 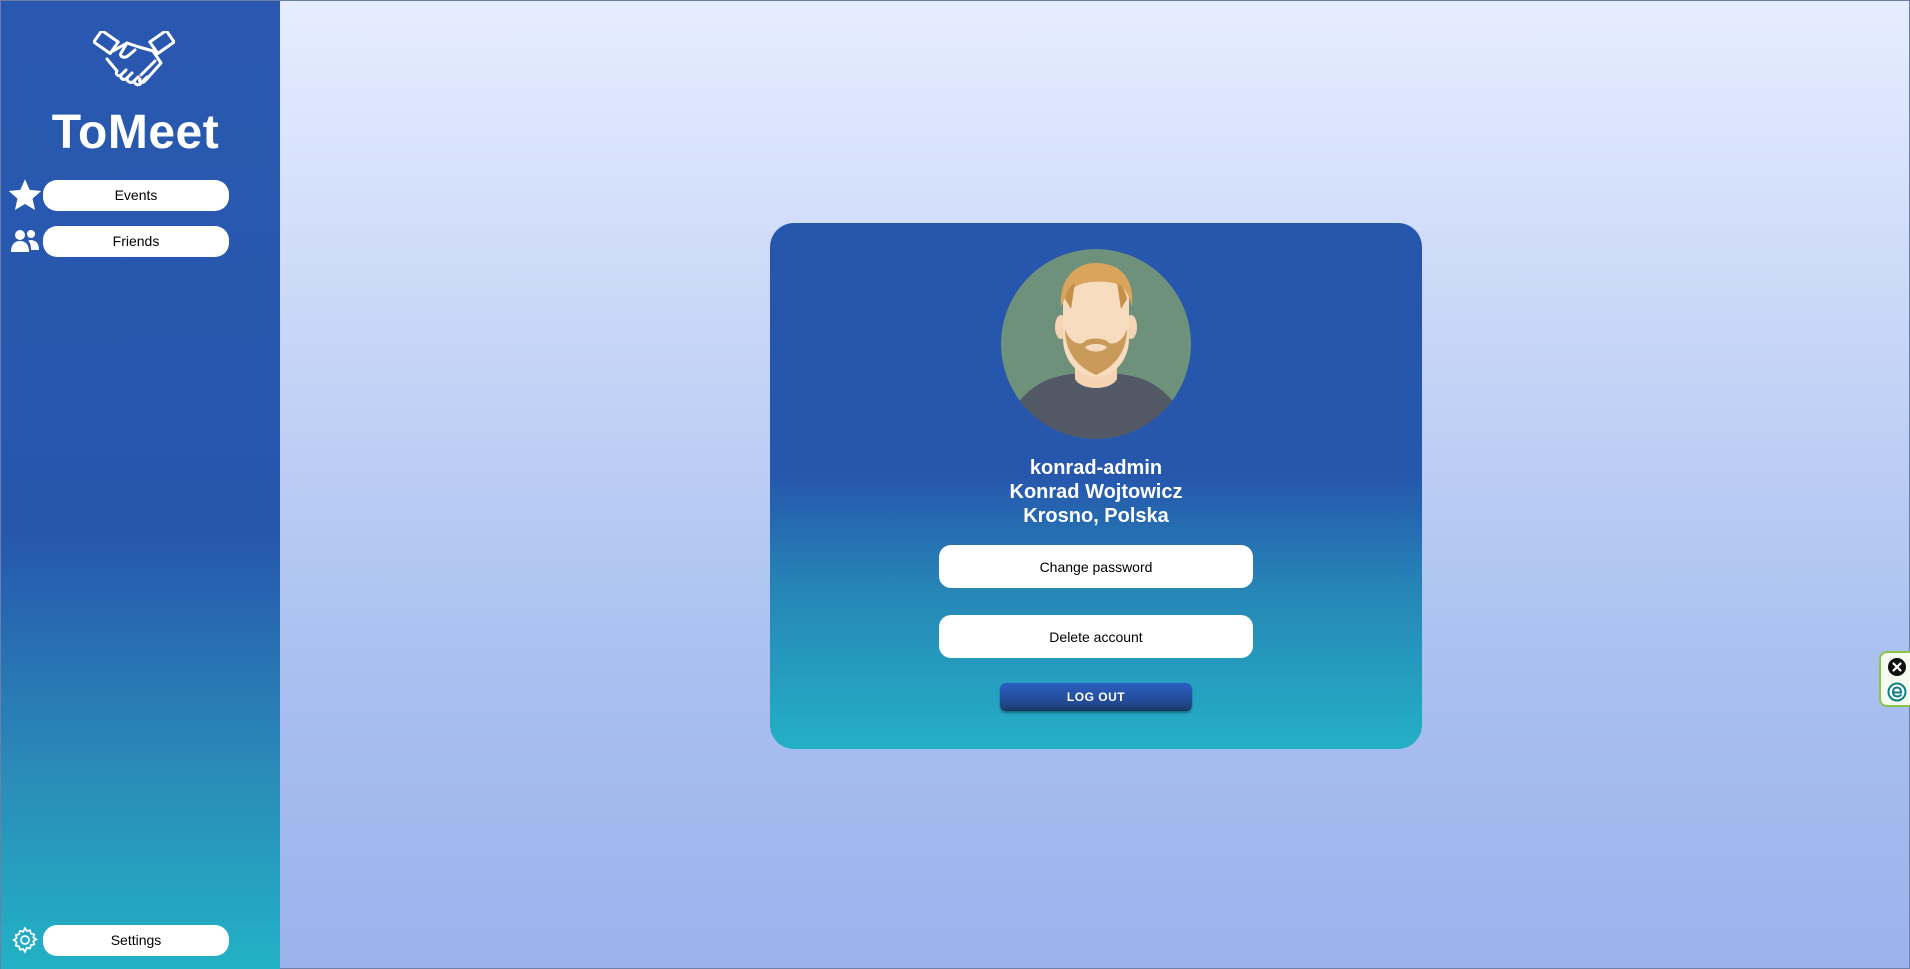 I want to click on username: konrad-admin, so click(x=1096, y=468).